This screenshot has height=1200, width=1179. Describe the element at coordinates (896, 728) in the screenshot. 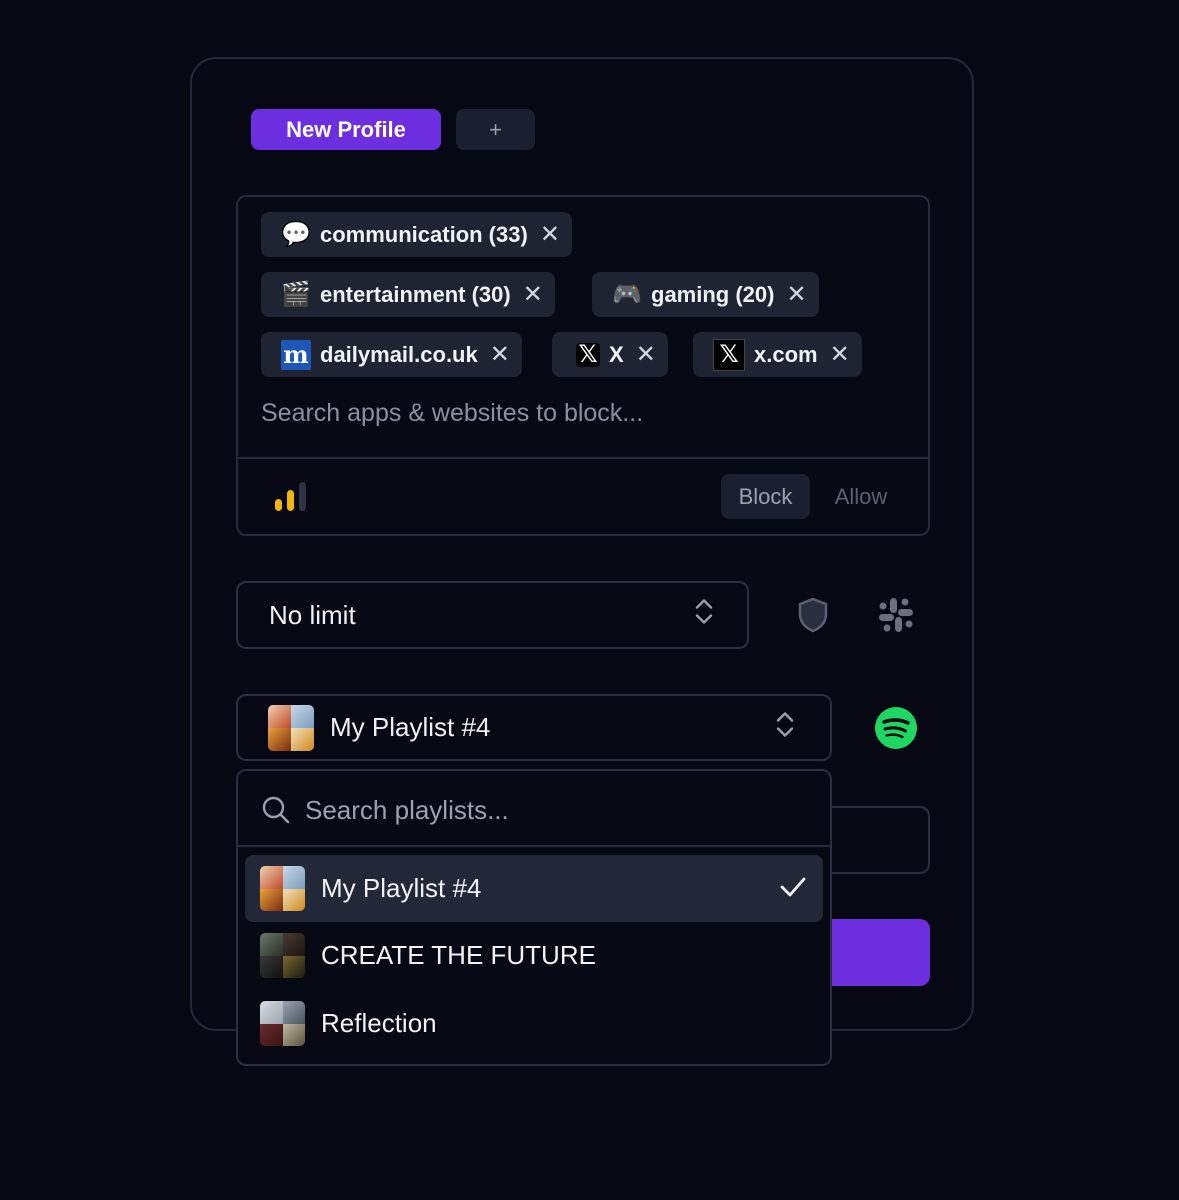

I see `spotify-icon` at that location.